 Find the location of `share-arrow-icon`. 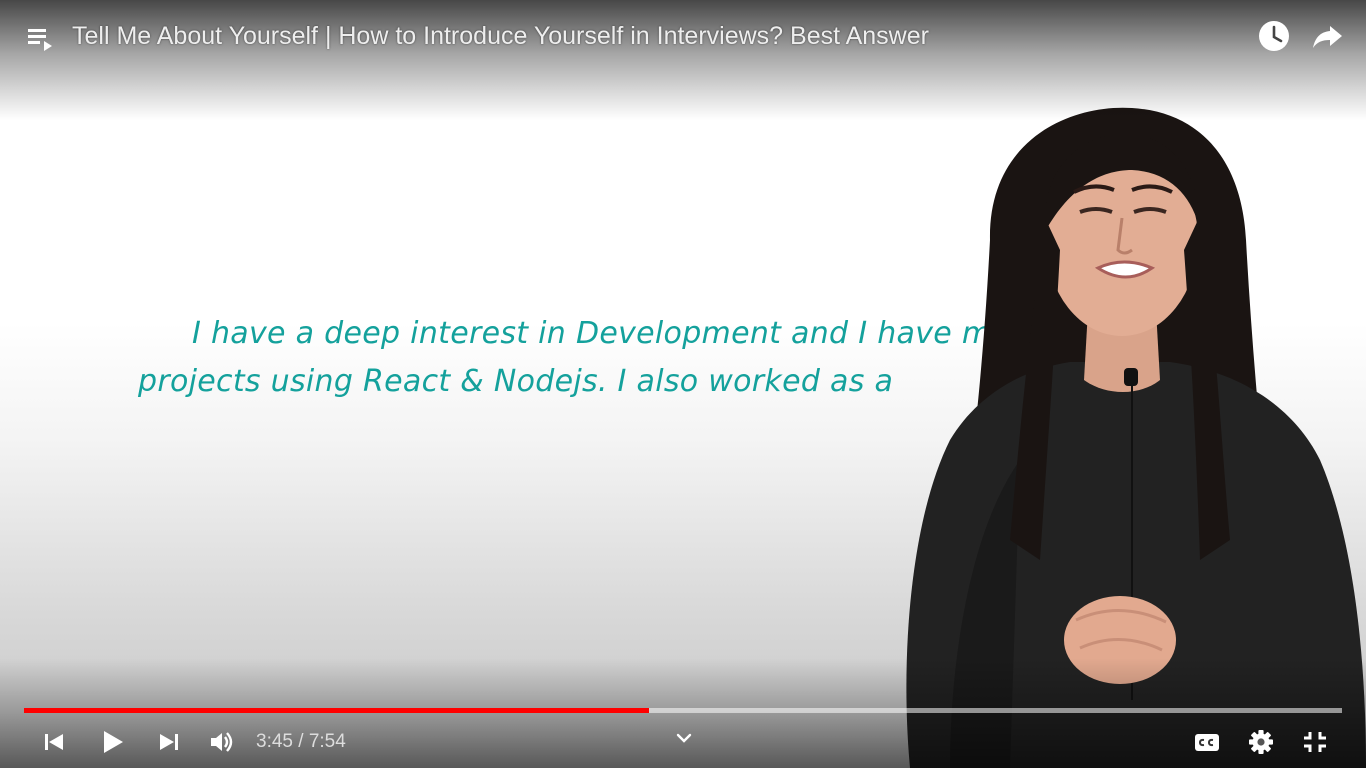

share-arrow-icon is located at coordinates (1327, 37).